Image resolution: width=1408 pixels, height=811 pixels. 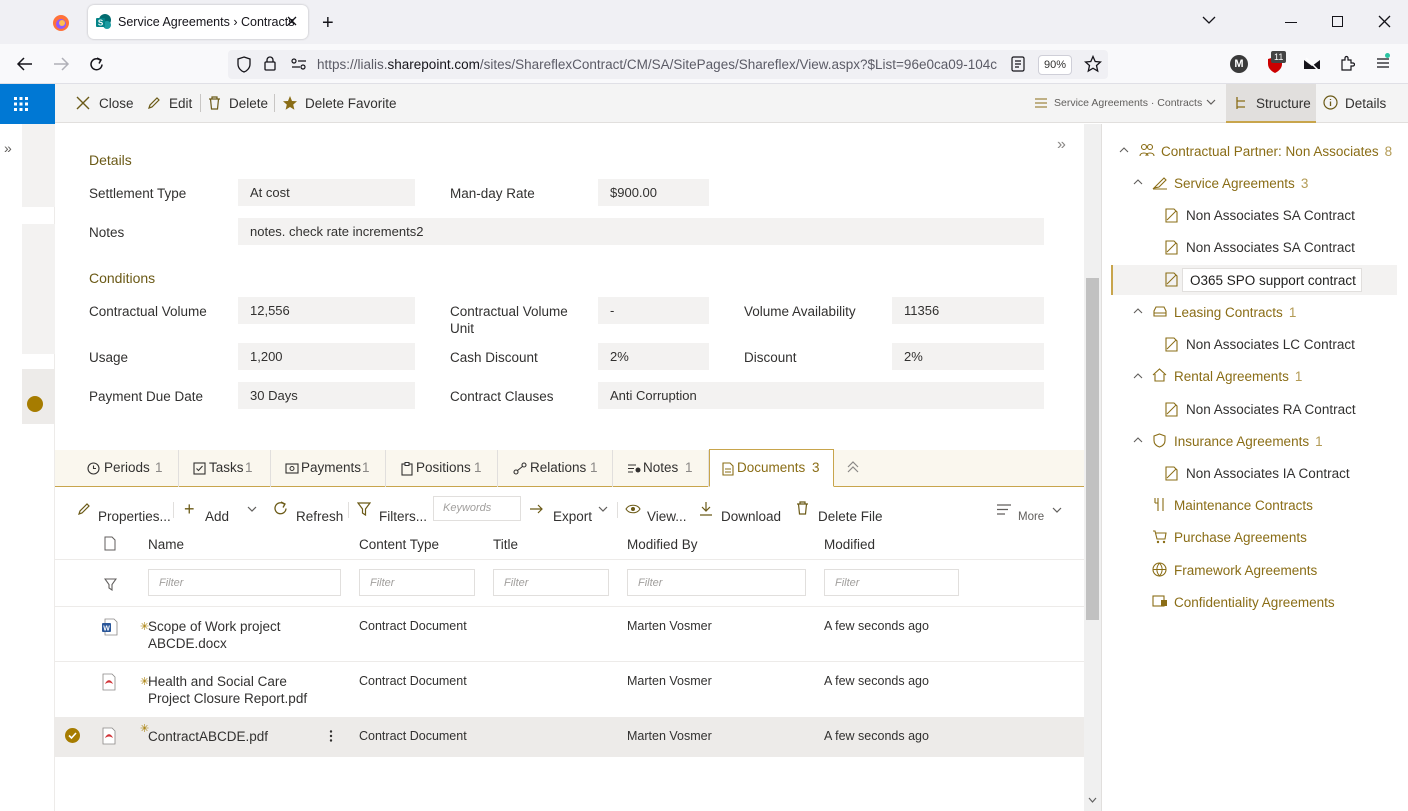 I want to click on close-tab-icon, so click(x=292, y=21).